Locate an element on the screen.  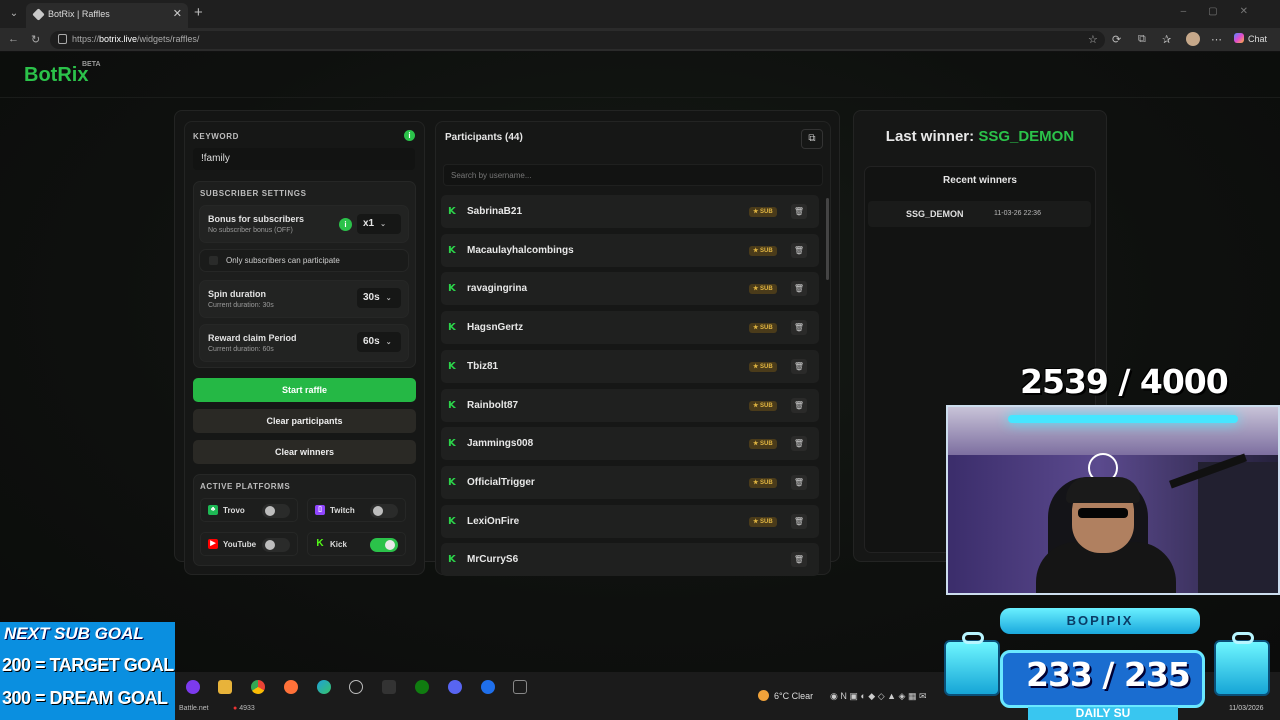
platform-youtube: ▶ YouTube is located at coordinates (249, 544).